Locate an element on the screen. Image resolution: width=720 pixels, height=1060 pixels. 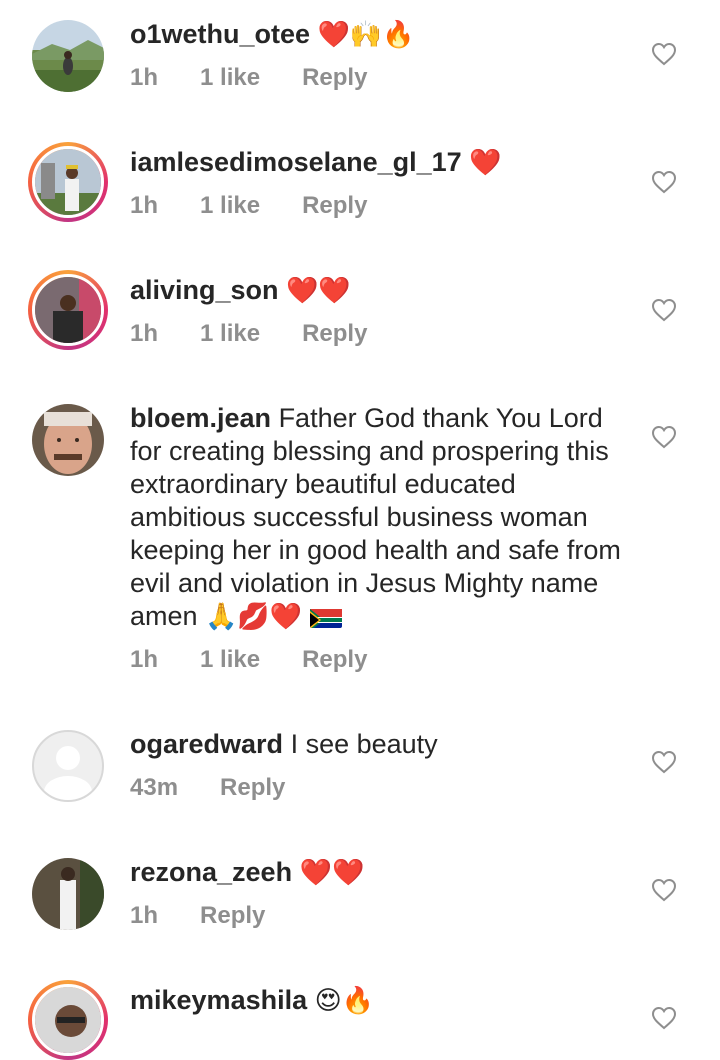
comment-emojis: 😍🔥 is located at coordinates (344, 1000).